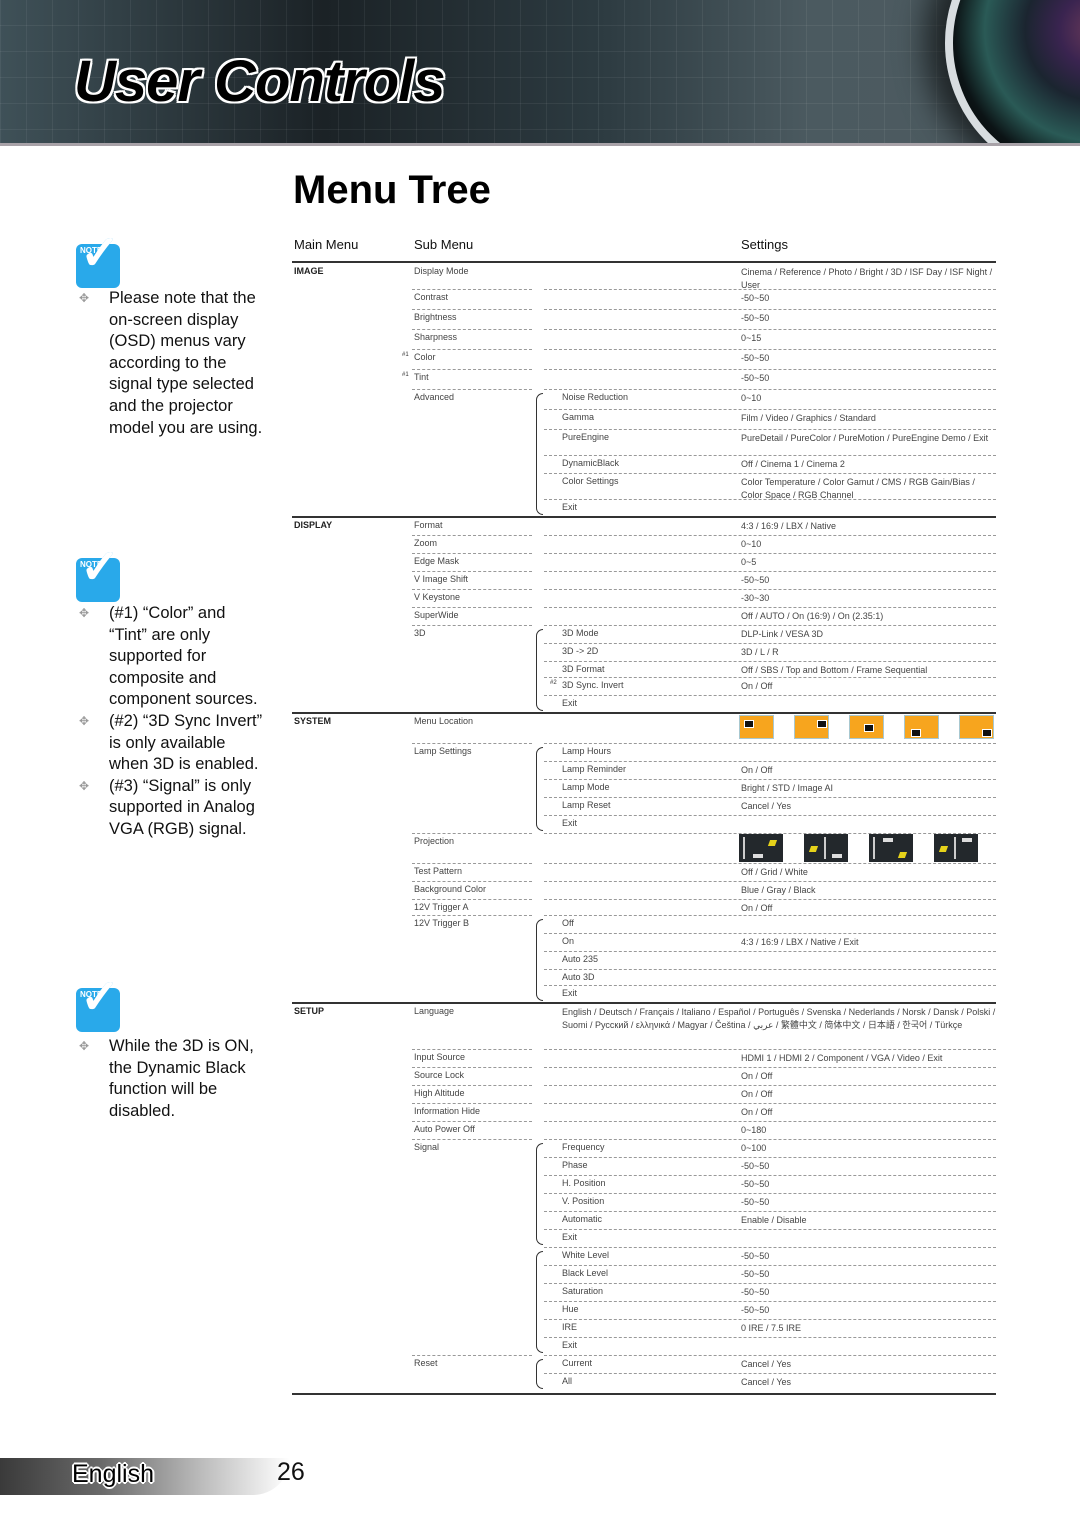 This screenshot has width=1080, height=1532. What do you see at coordinates (428, 525) in the screenshot?
I see `sub-menu-cell: Format` at bounding box center [428, 525].